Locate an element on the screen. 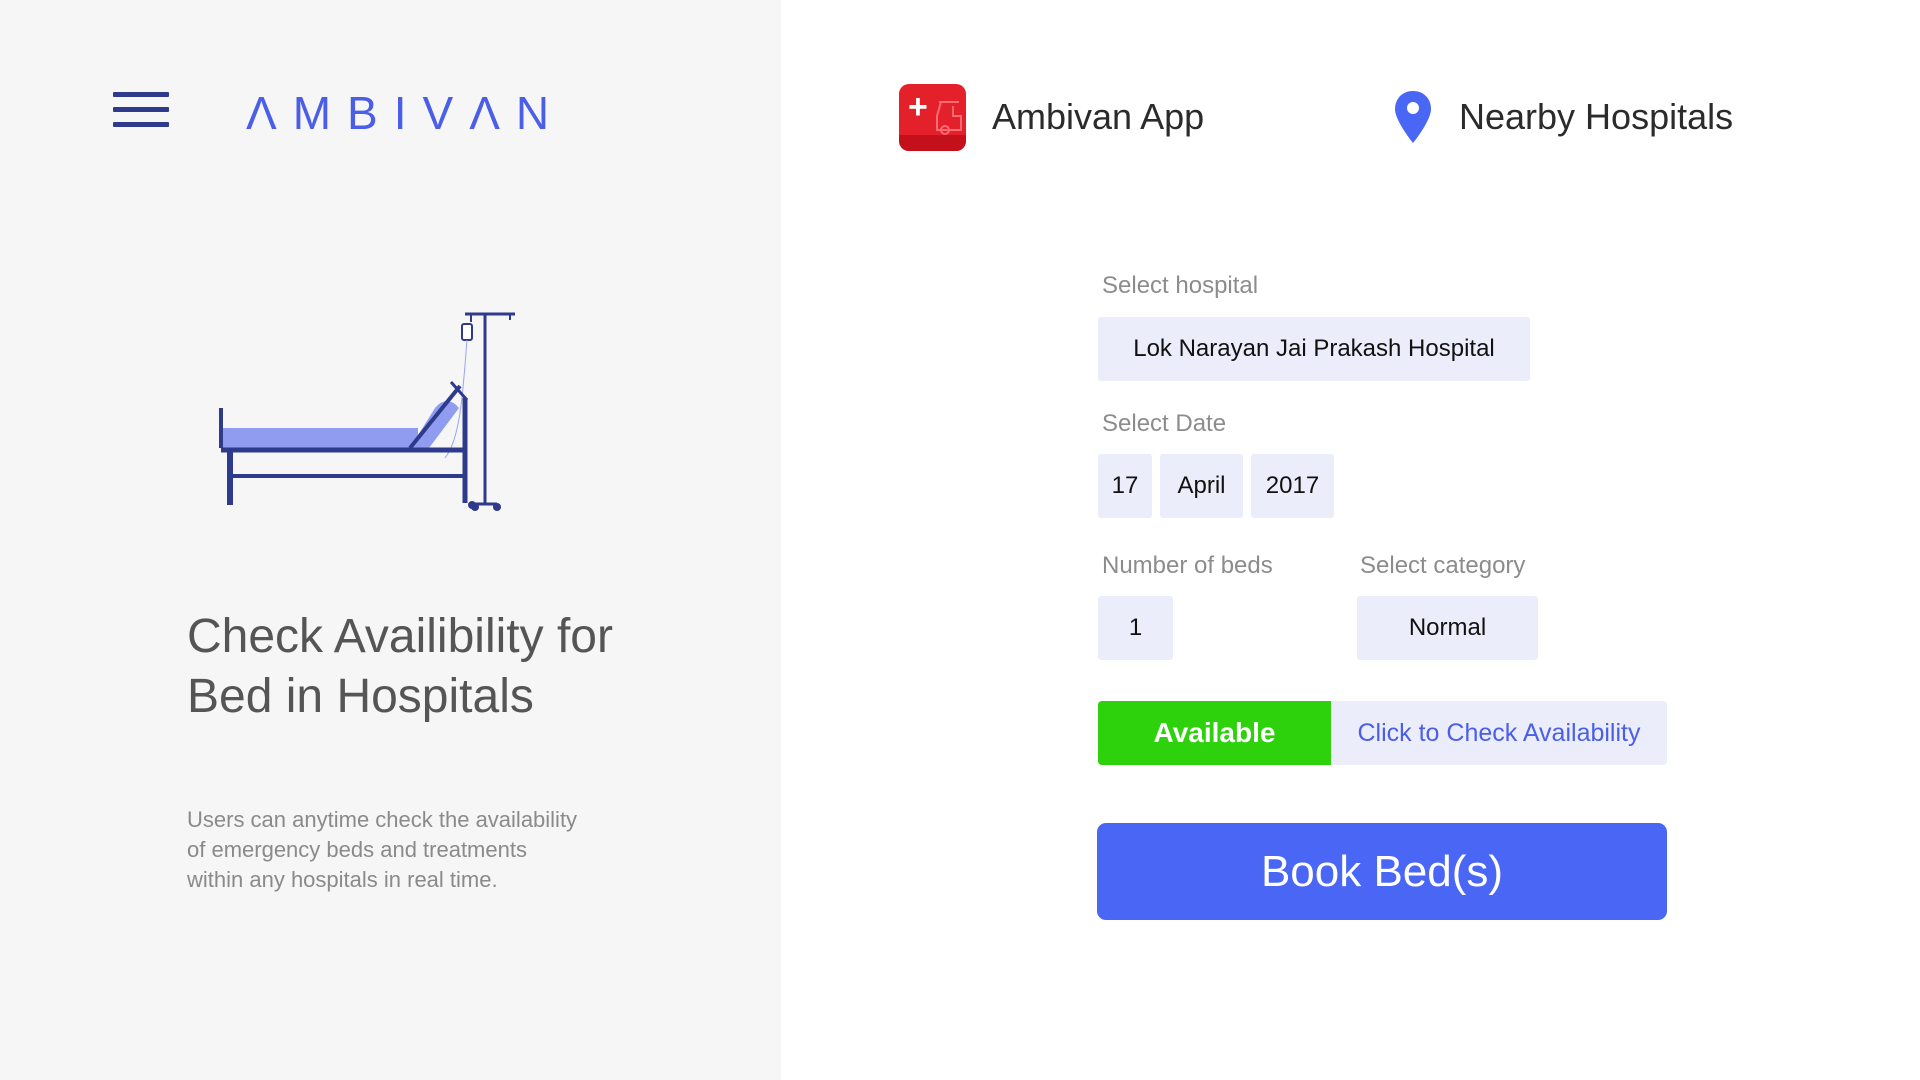  availability-row: Available Click to Check Availability is located at coordinates (1382, 733).